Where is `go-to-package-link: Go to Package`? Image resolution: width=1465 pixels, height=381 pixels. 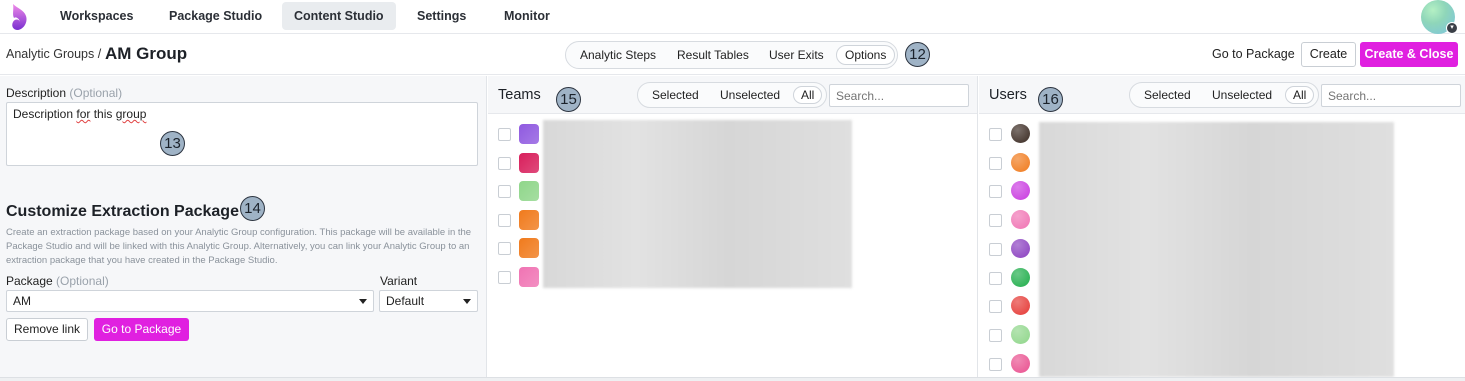 go-to-package-link: Go to Package is located at coordinates (1253, 54).